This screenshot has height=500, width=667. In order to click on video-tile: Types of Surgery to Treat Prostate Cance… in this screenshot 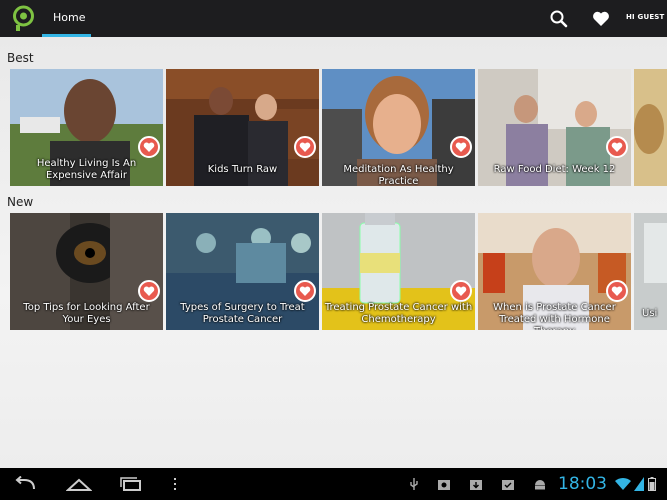, I will do `click(242, 271)`.